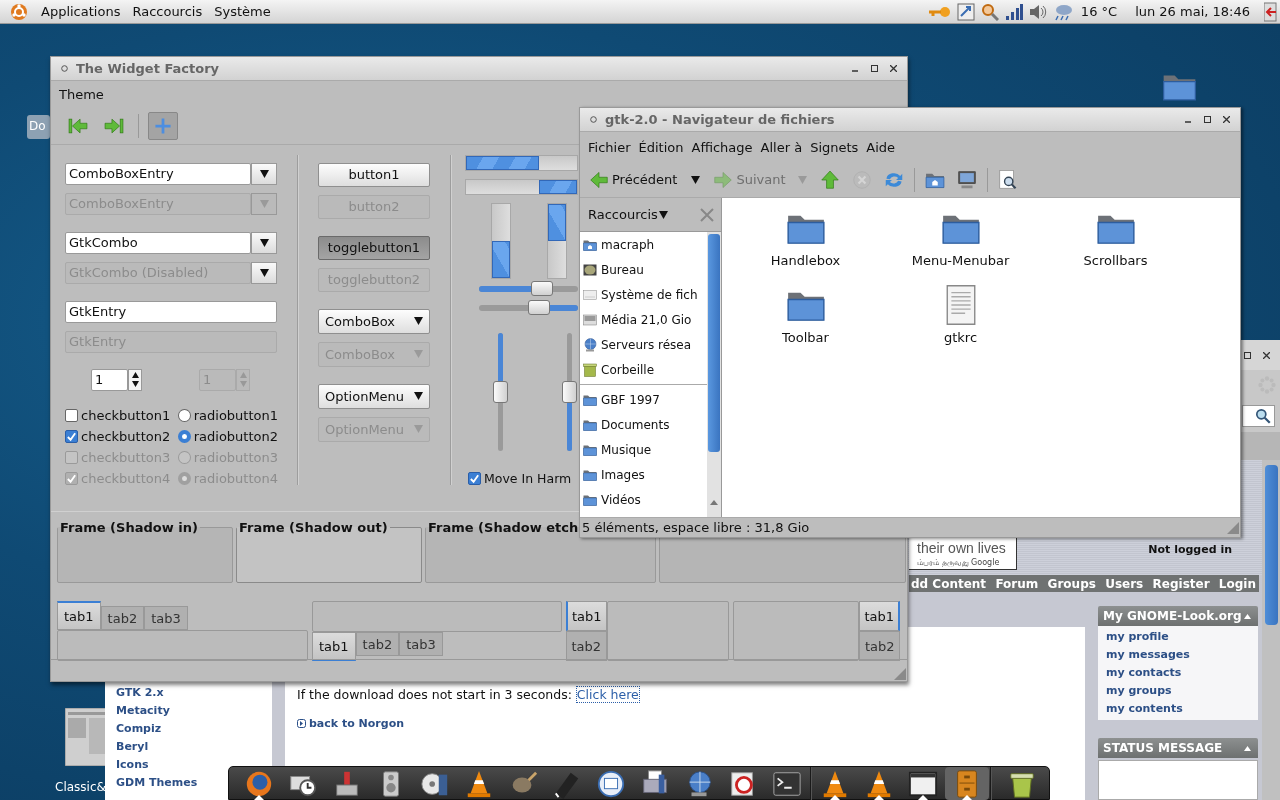 Image resolution: width=1280 pixels, height=800 pixels. Describe the element at coordinates (1017, 583) in the screenshot. I see `nav-link: Forum` at that location.